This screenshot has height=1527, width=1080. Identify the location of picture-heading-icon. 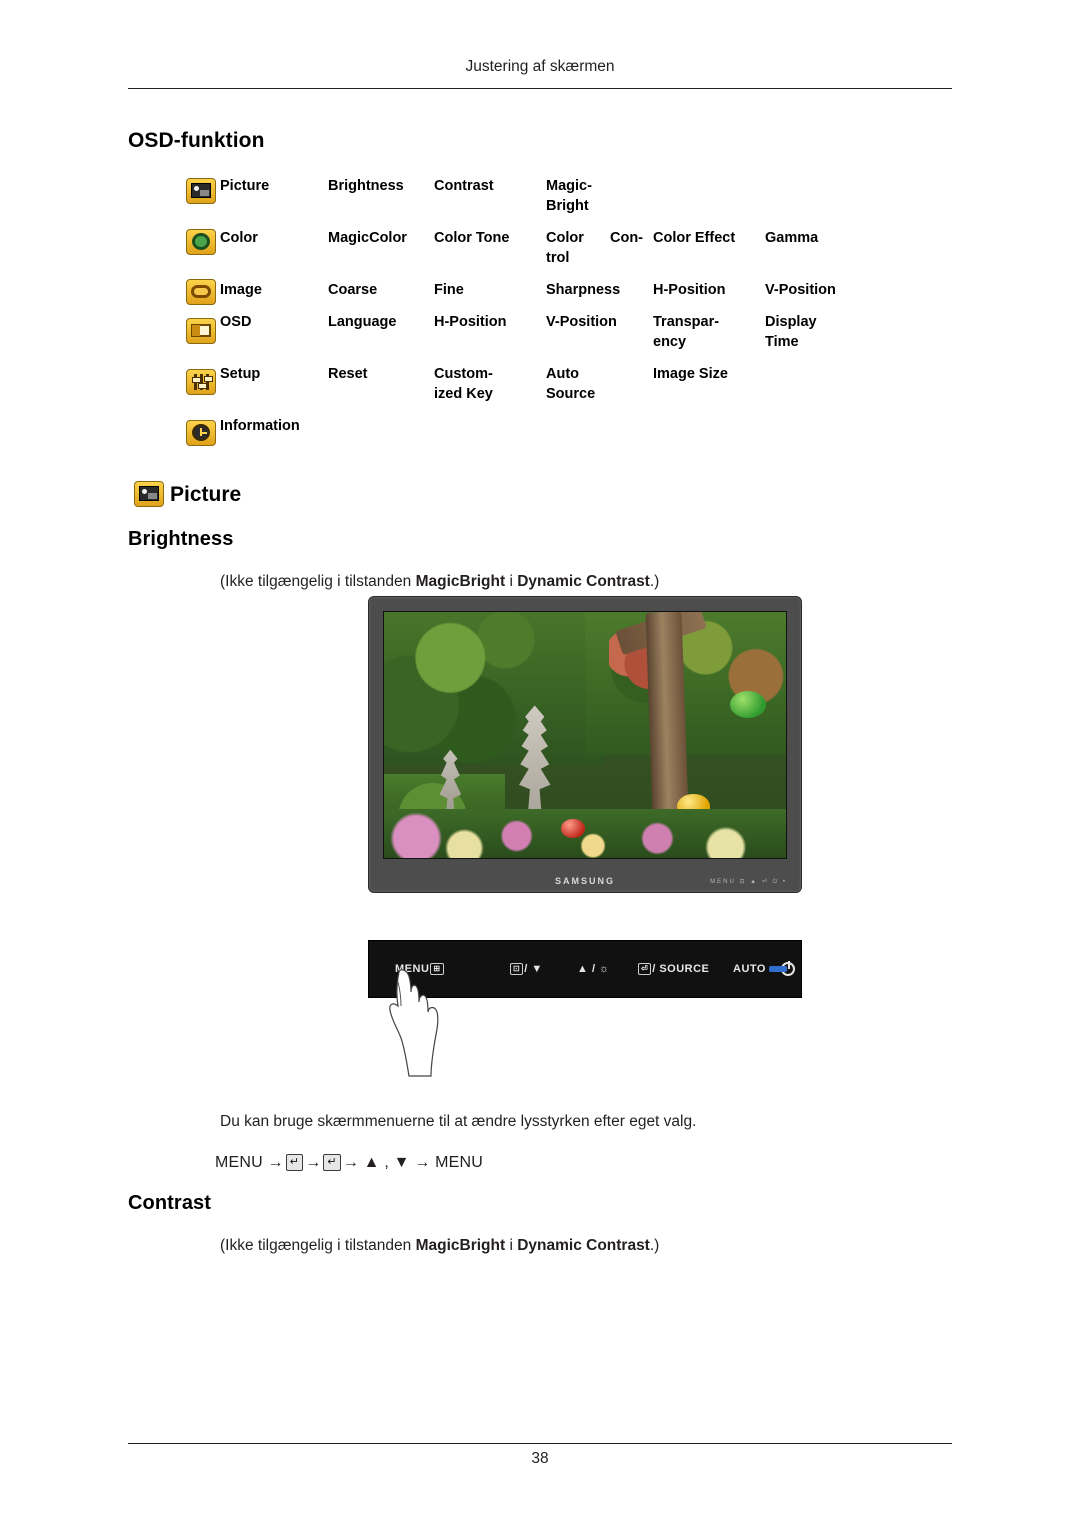
(149, 494).